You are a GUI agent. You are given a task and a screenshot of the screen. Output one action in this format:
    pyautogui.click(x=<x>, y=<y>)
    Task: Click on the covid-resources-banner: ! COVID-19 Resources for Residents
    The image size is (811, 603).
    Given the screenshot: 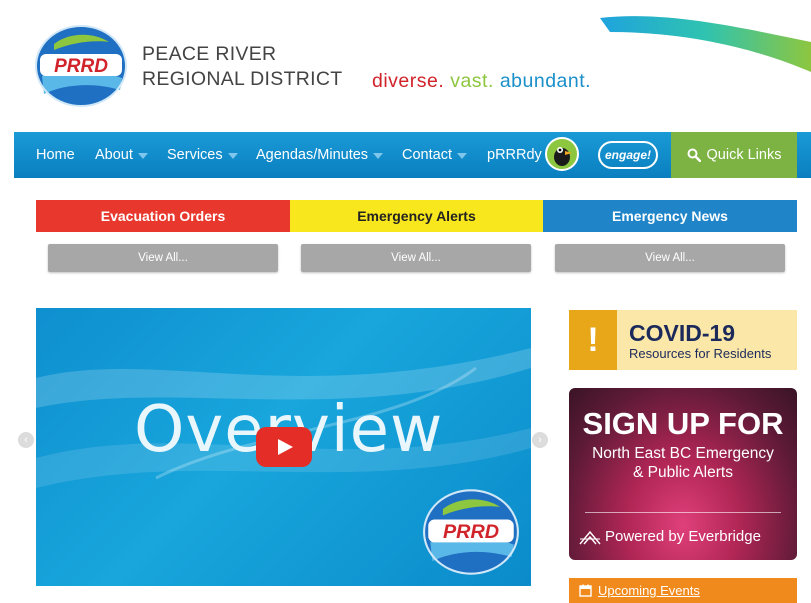 What is the action you would take?
    pyautogui.click(x=683, y=340)
    